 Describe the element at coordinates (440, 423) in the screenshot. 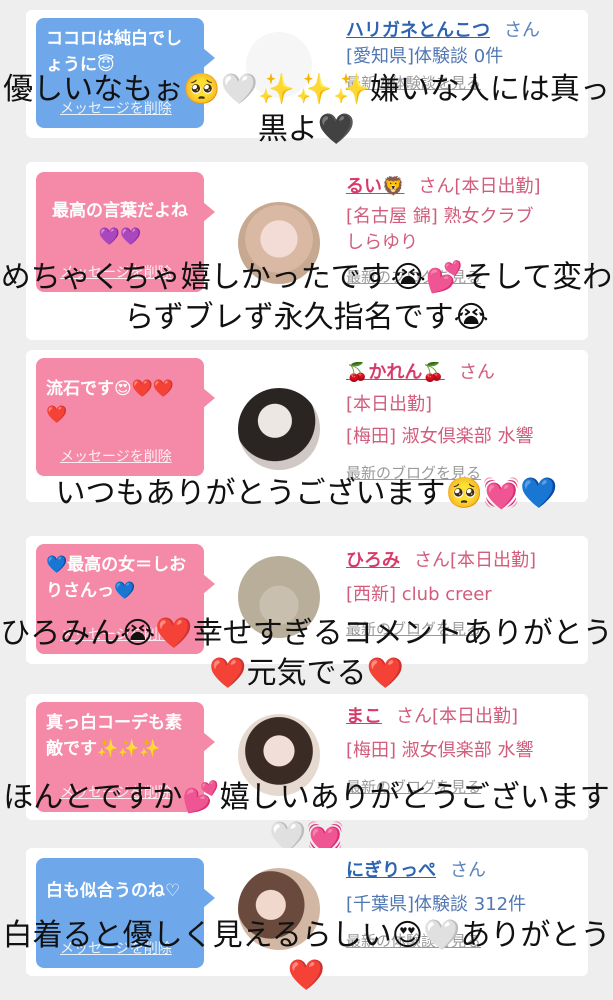

I see `user-info: 🍒かれん🍒 さん [本日出勤] [梅田] 淑女倶楽部 水響 最新のブログを見る` at that location.